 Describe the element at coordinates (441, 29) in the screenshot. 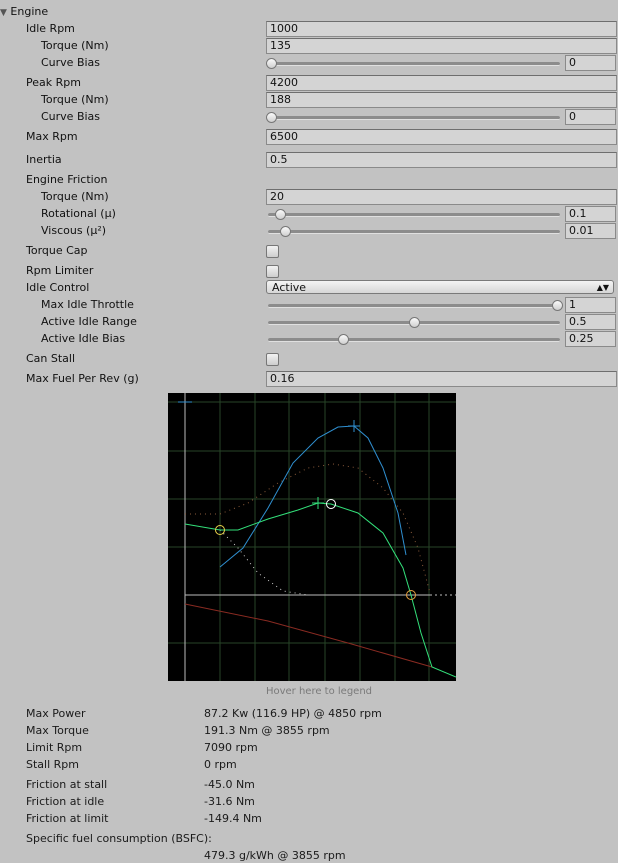

I see `idle-rpm-input: 1000` at that location.